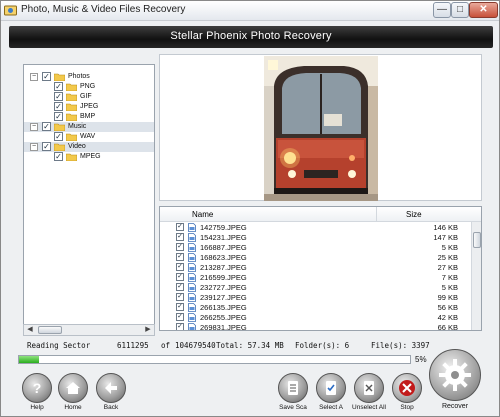 This screenshot has height=417, width=500. What do you see at coordinates (315, 238) in the screenshot?
I see `file-row: ✓ 154231.JPEG 147 KB` at bounding box center [315, 238].